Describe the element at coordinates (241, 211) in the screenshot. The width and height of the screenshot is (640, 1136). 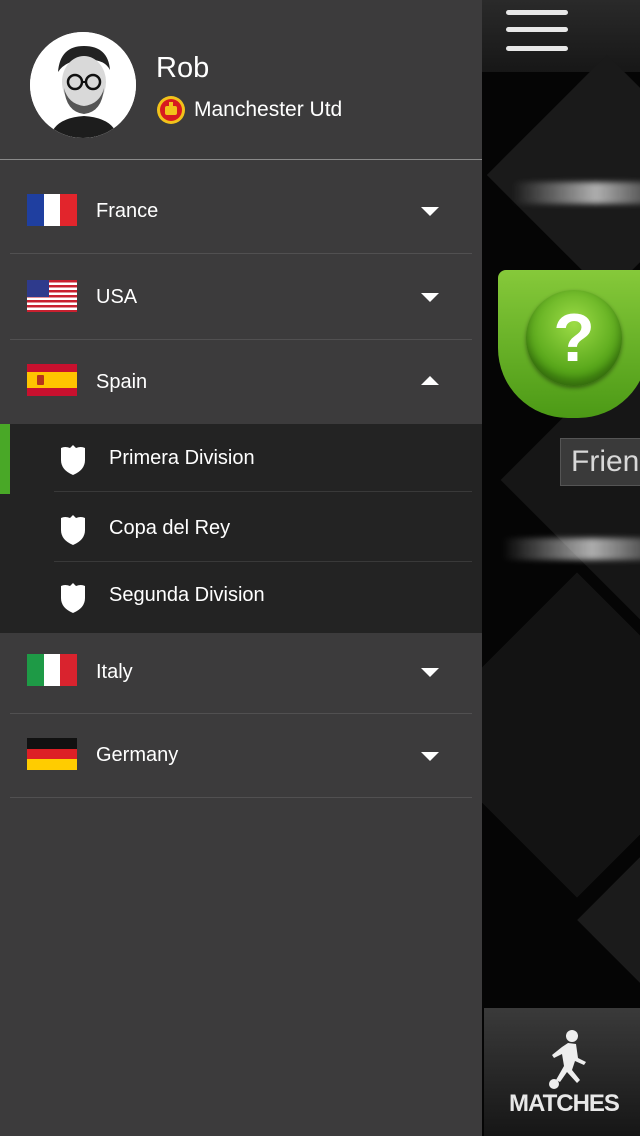
I see `country-row-france: France` at that location.